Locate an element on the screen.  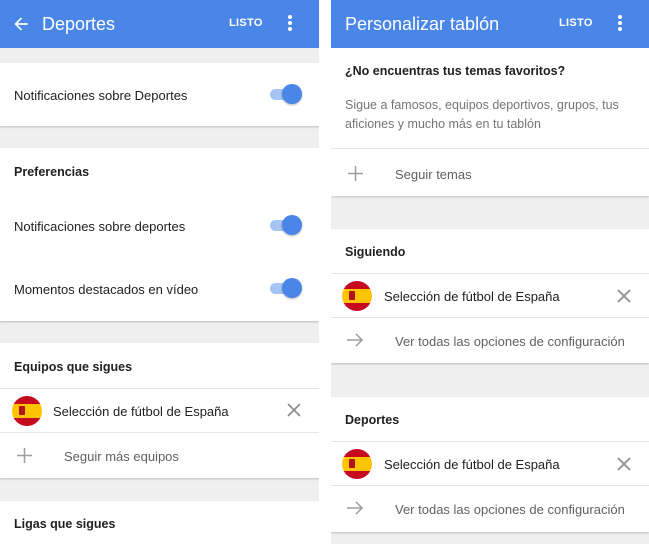
page-title: Personalizar tablón is located at coordinates (422, 24).